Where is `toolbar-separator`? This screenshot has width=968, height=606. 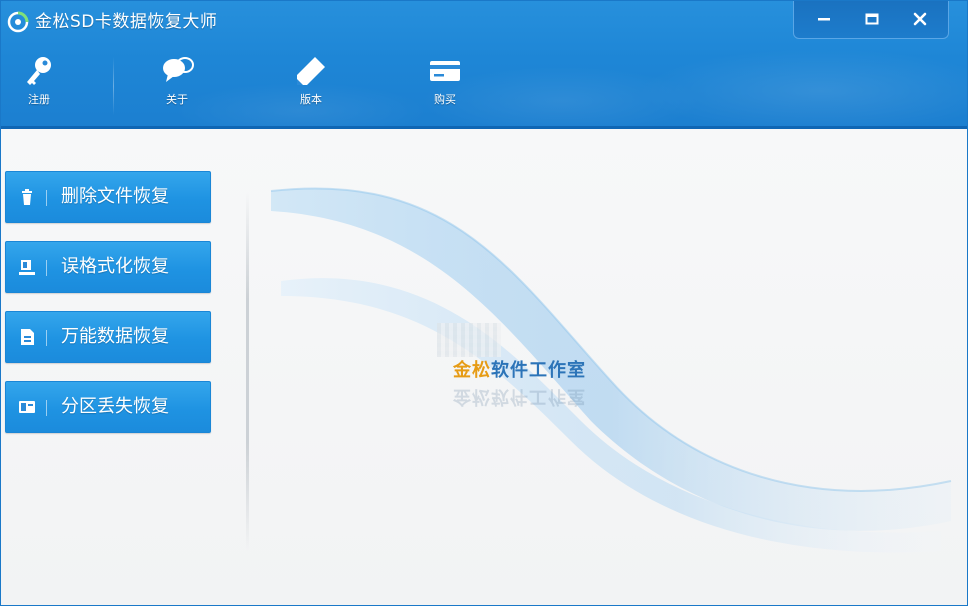 toolbar-separator is located at coordinates (113, 86).